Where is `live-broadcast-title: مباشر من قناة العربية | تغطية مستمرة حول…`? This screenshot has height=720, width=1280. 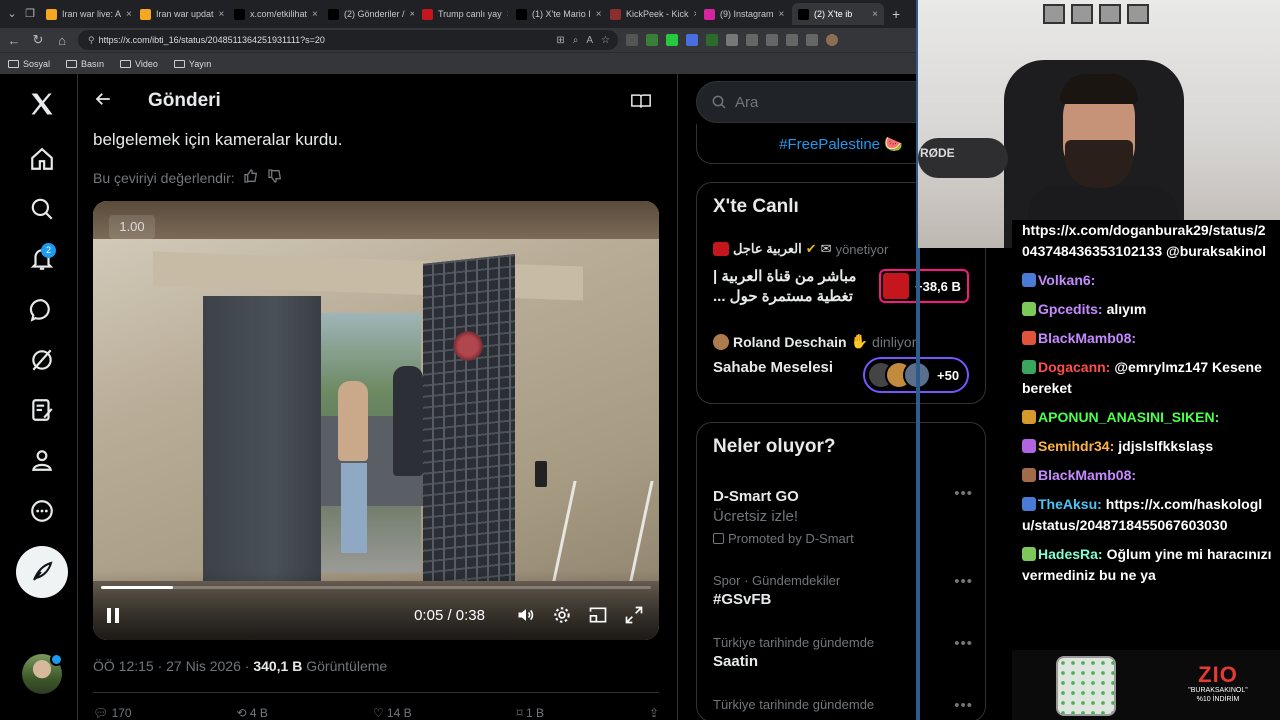 live-broadcast-title: مباشر من قناة العربية | تغطية مستمرة حول… is located at coordinates (793, 287).